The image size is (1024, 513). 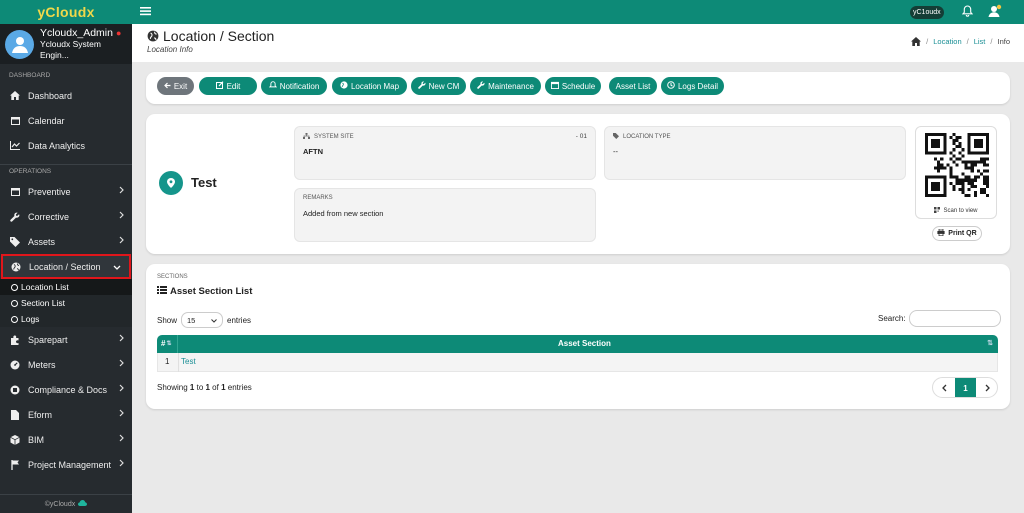 What do you see at coordinates (14, 287) in the screenshot?
I see `circle-icon` at bounding box center [14, 287].